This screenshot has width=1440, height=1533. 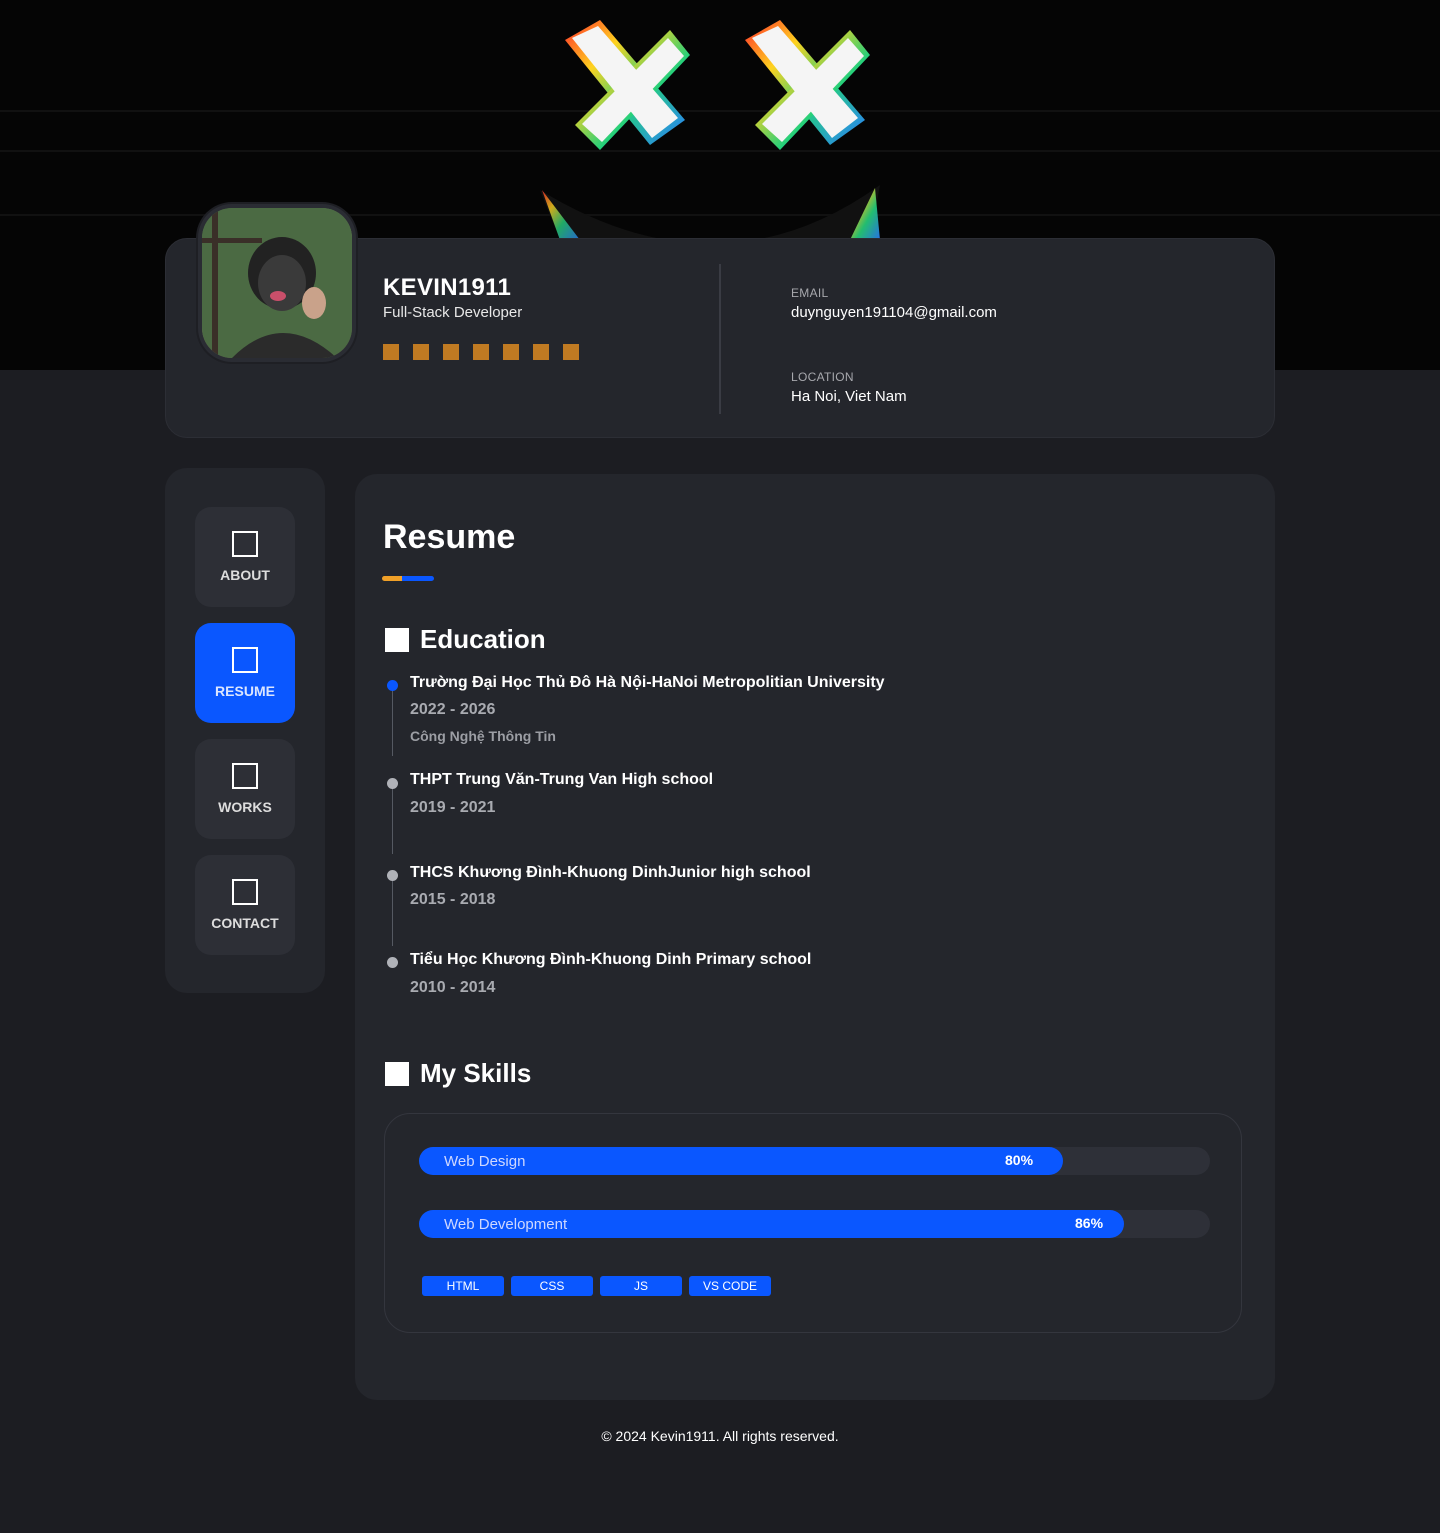 I want to click on nav-label: WORKS, so click(x=245, y=807).